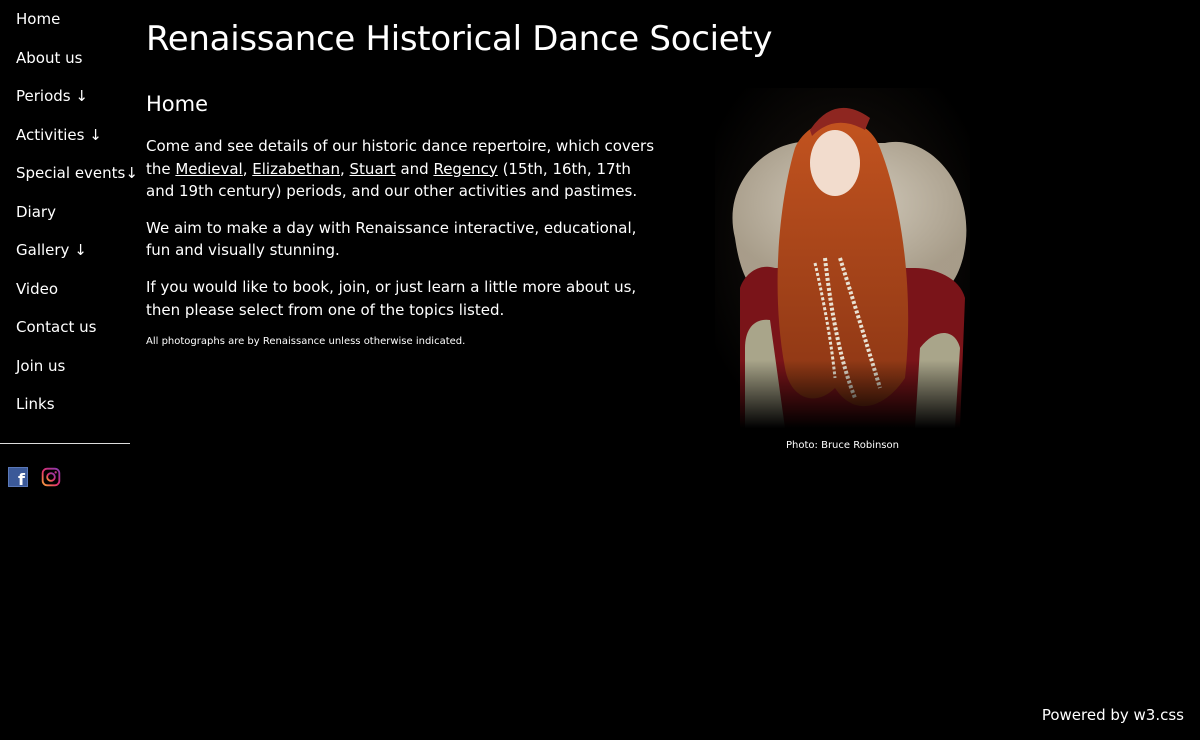 This screenshot has width=1200, height=740. I want to click on social-links: f, so click(34, 478).